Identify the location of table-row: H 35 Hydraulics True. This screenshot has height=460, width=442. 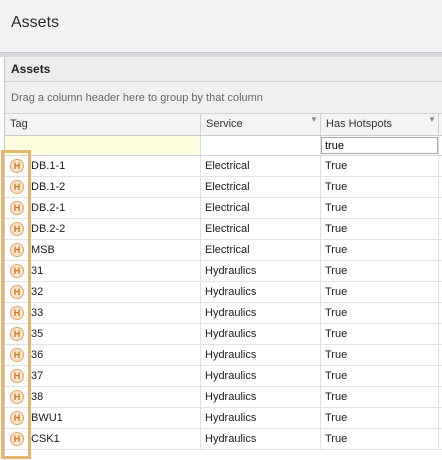
(223, 334).